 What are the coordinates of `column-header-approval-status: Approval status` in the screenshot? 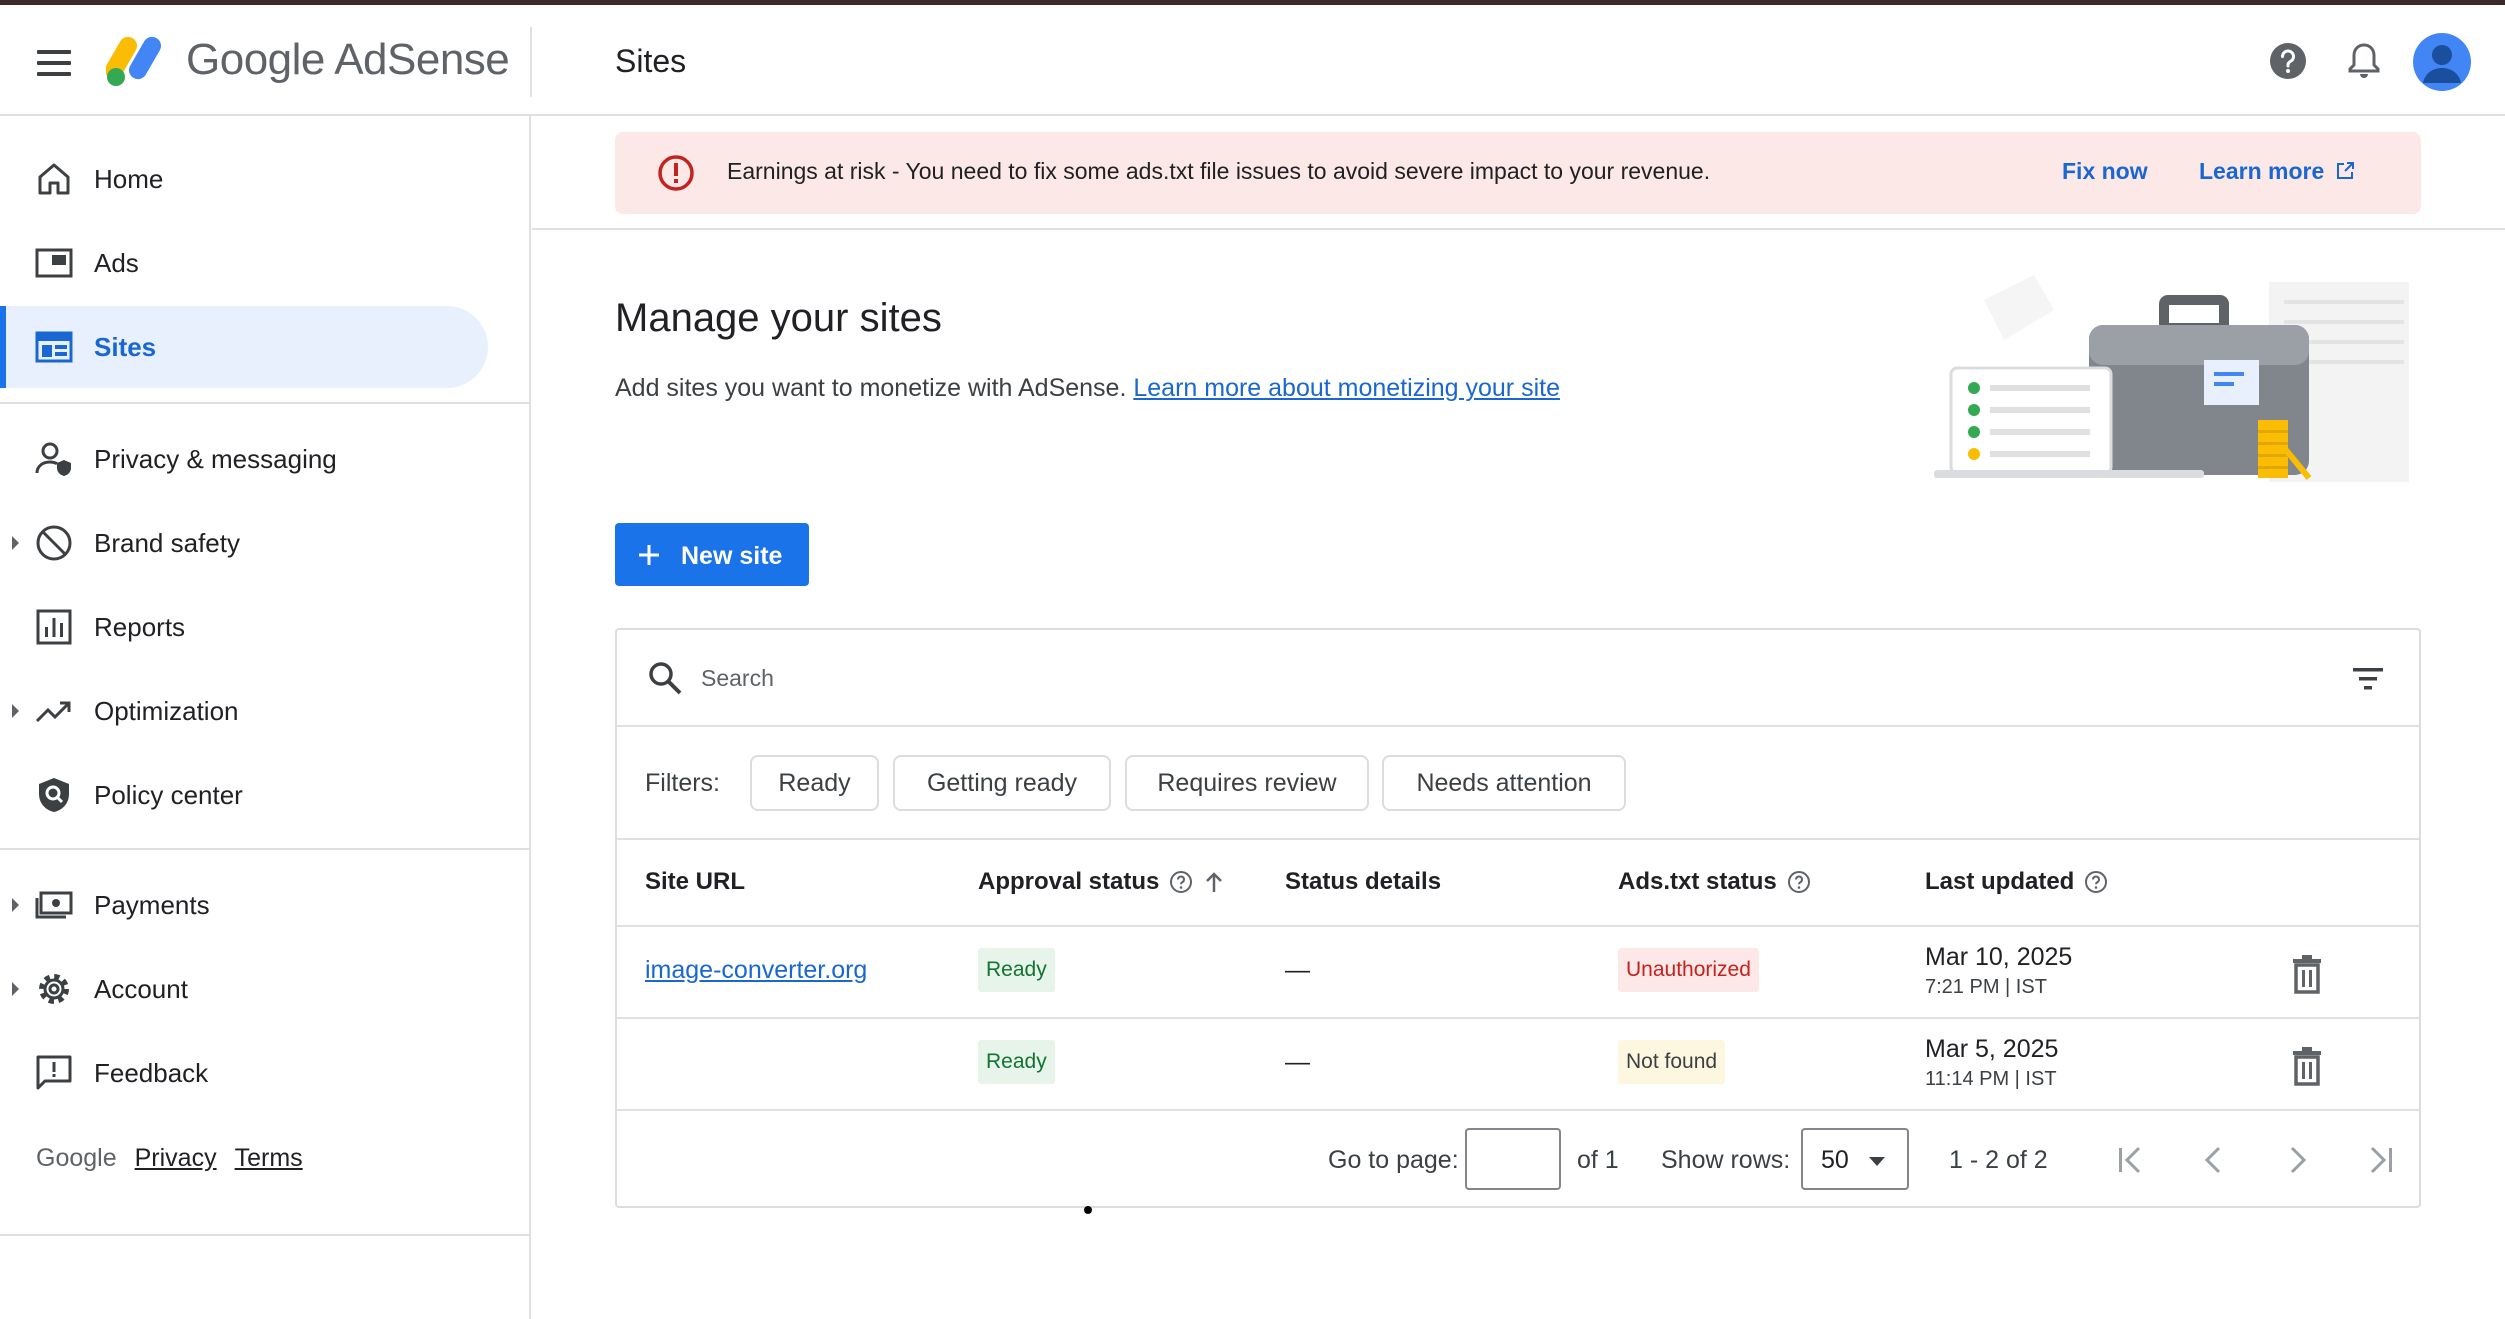 It's located at (1101, 882).